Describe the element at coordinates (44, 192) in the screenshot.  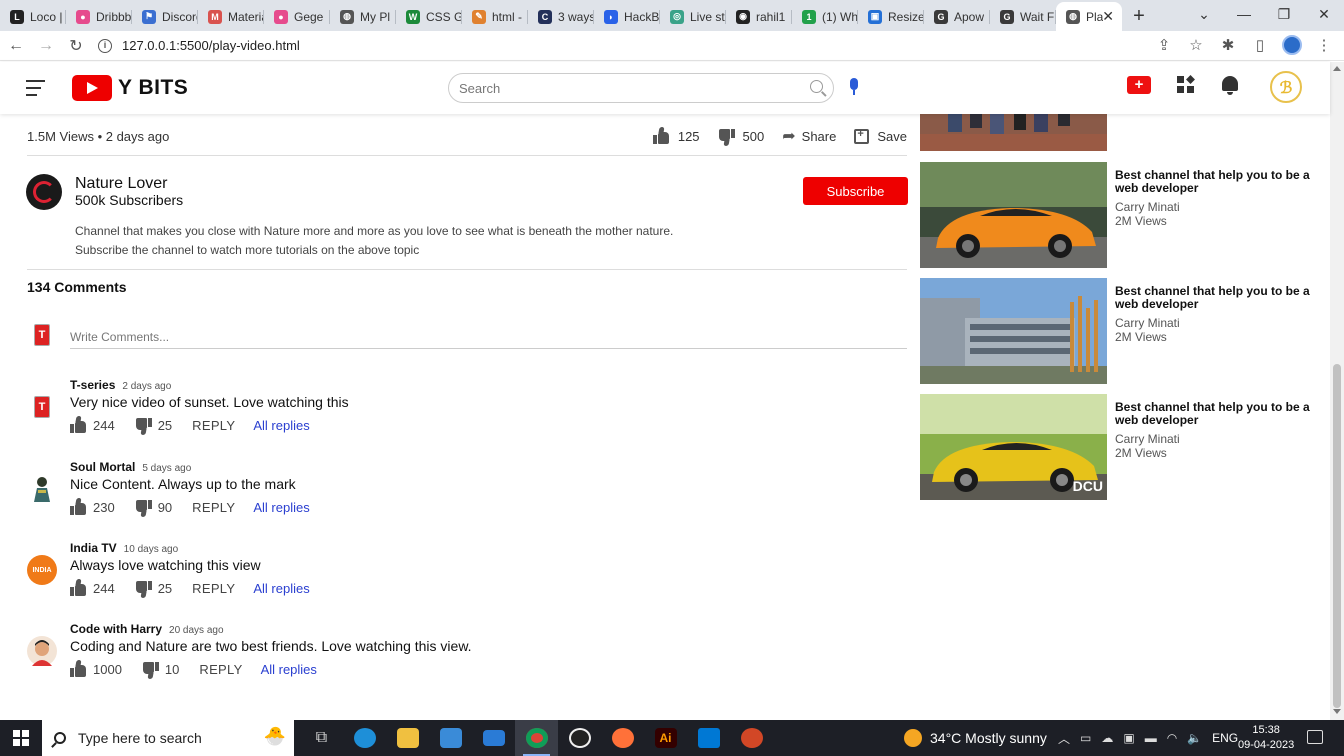
I see `channel-avatar` at that location.